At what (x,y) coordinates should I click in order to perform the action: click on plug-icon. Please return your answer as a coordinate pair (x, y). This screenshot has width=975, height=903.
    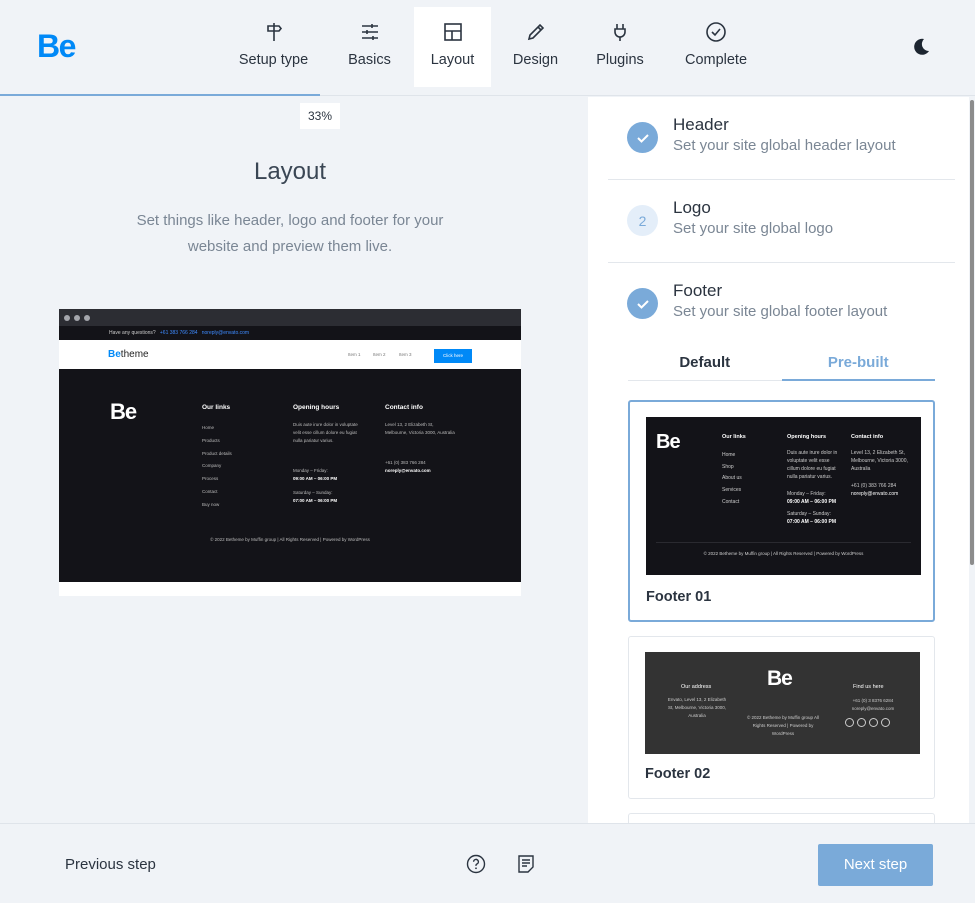
    Looking at the image, I should click on (620, 32).